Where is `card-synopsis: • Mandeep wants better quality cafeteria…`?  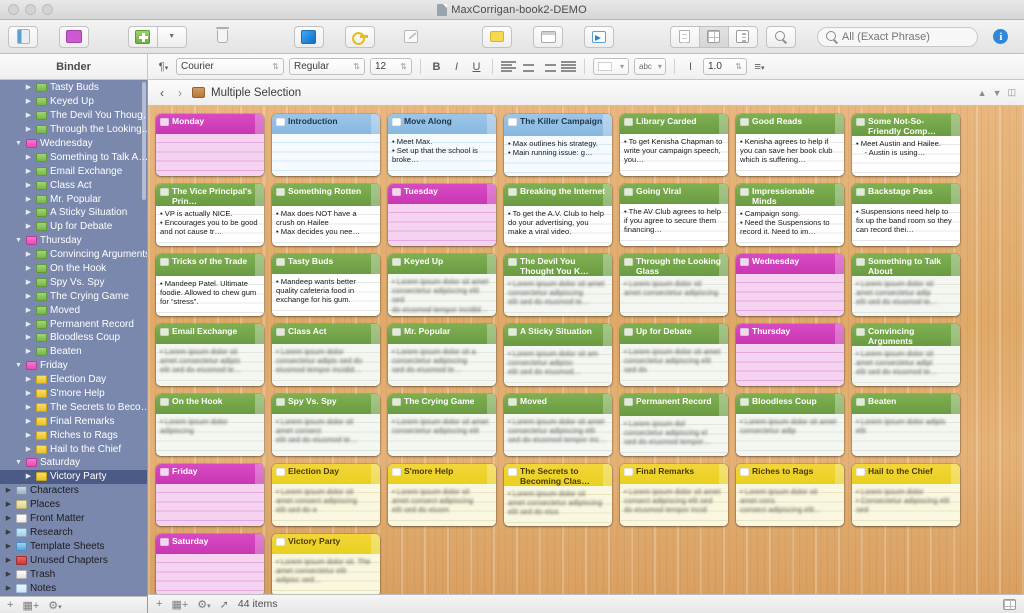 card-synopsis: • Mandeep wants better quality cafeteria… is located at coordinates (326, 295).